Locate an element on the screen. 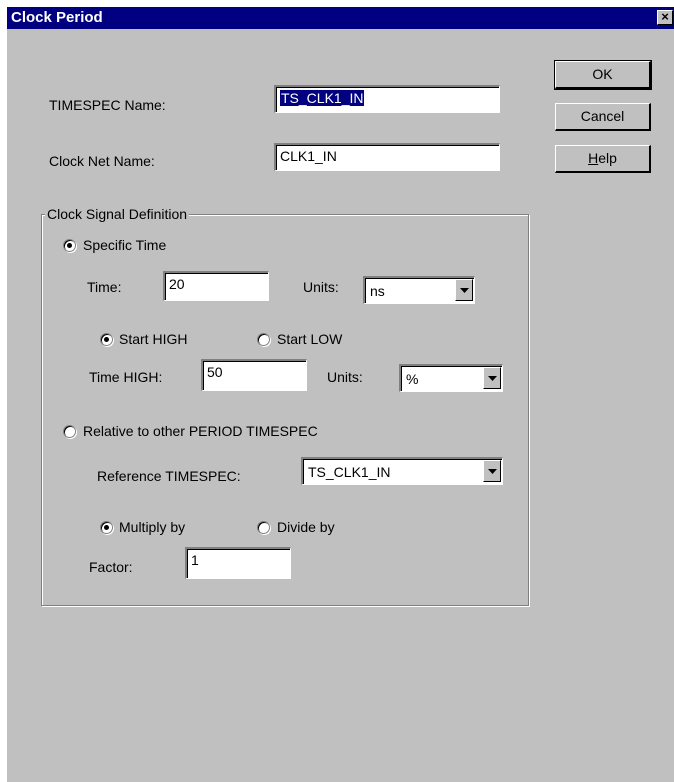 This screenshot has width=674, height=782. specific-time-radio is located at coordinates (69, 245).